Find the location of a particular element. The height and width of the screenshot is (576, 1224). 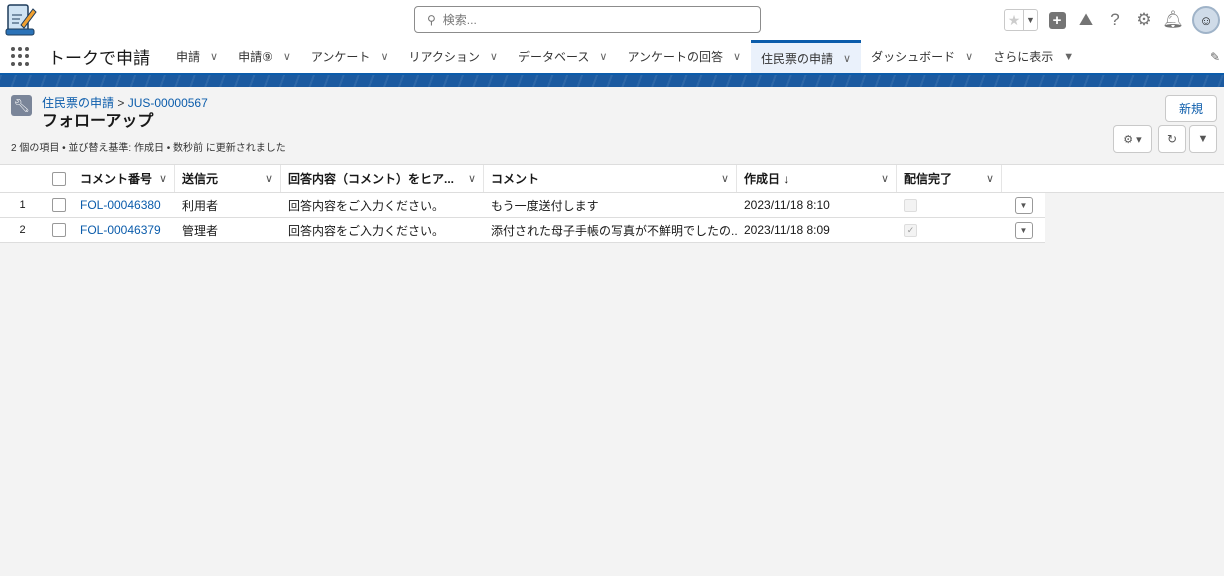

wrench-icon: 🔧︎ is located at coordinates (21, 105).